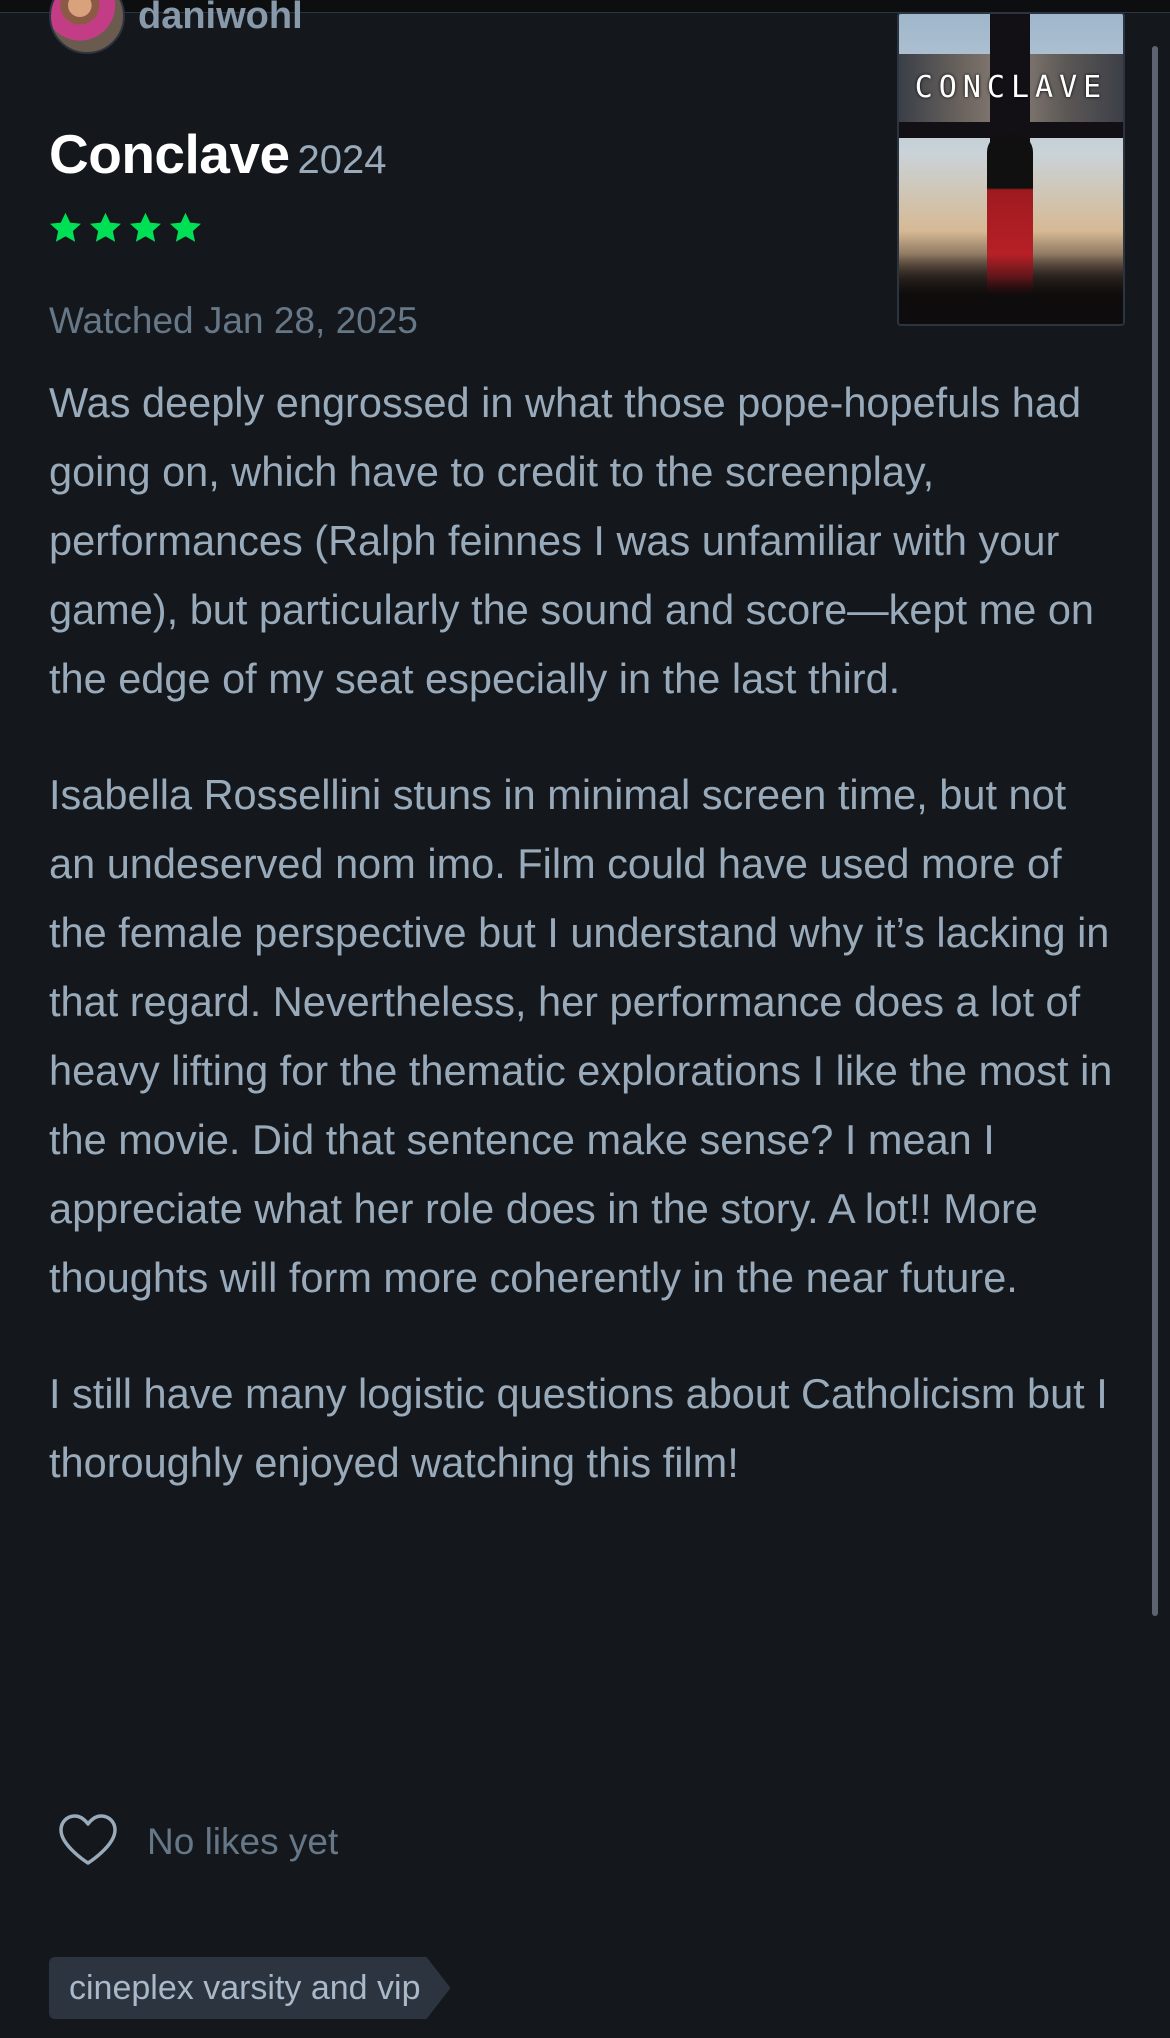 Image resolution: width=1170 pixels, height=2038 pixels. Describe the element at coordinates (250, 1988) in the screenshot. I see `tag-chip: cineplex varsity and vip` at that location.